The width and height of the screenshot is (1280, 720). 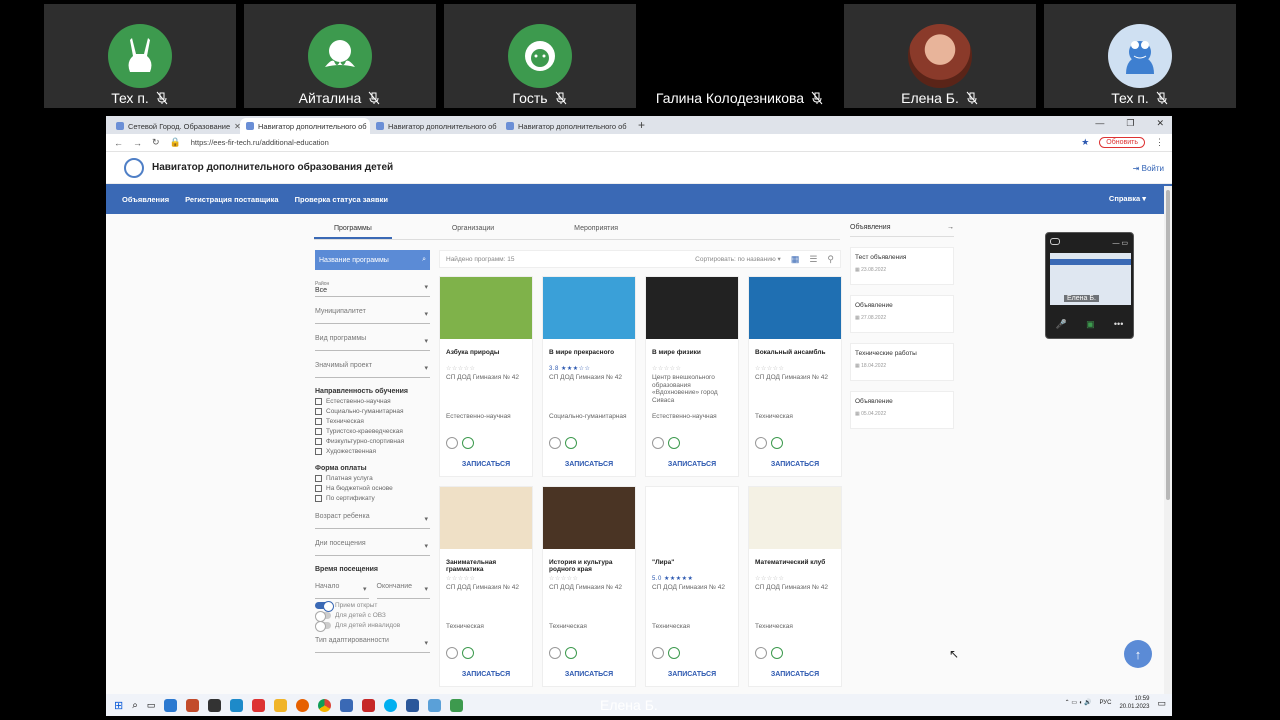 I want to click on payment-checkbox: На бюджетной основе, so click(x=372, y=488).